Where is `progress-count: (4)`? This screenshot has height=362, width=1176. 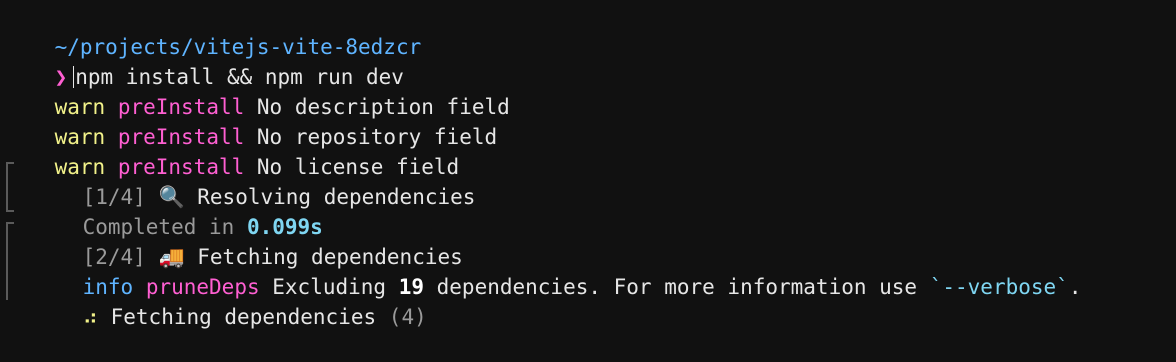 progress-count: (4) is located at coordinates (407, 317).